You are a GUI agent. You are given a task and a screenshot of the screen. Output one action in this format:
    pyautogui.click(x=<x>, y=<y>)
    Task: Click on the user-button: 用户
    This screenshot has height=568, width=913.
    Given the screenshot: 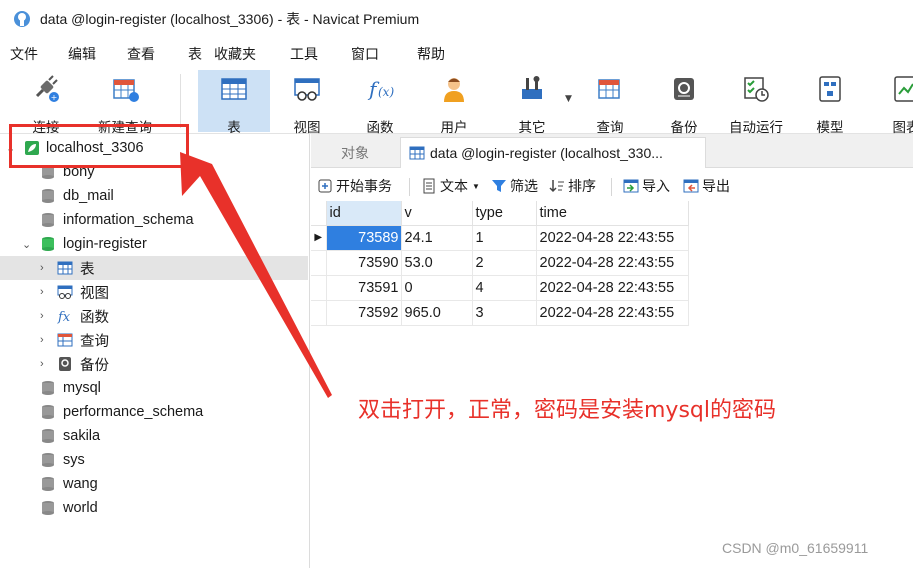 What is the action you would take?
    pyautogui.click(x=454, y=102)
    